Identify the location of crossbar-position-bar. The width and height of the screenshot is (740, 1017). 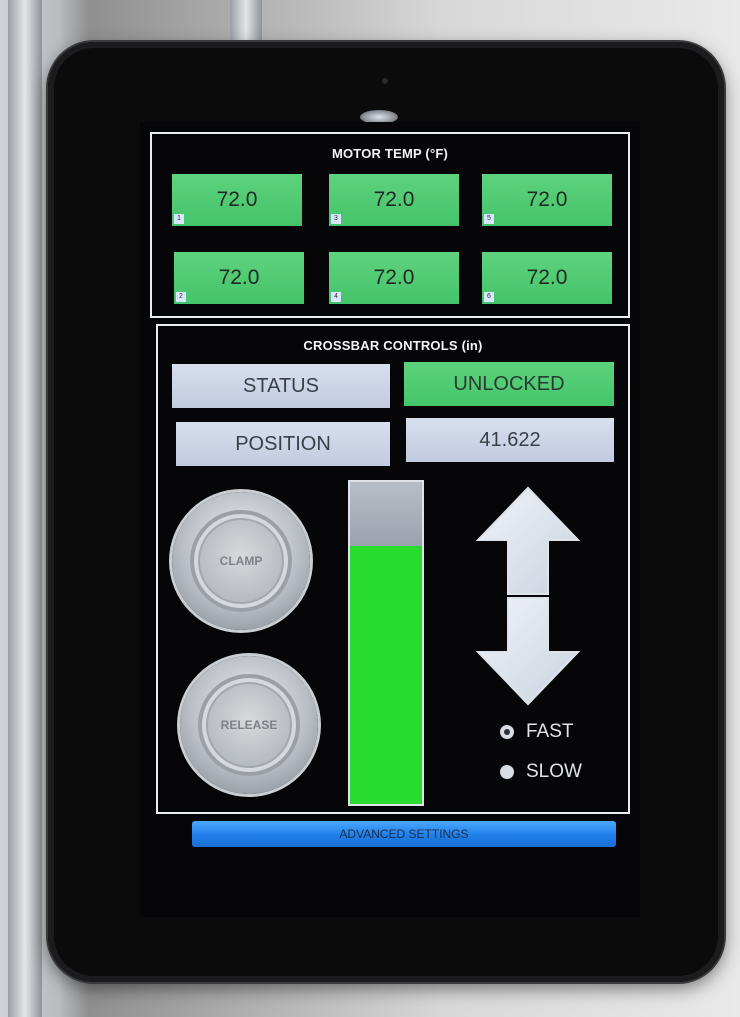
(386, 643).